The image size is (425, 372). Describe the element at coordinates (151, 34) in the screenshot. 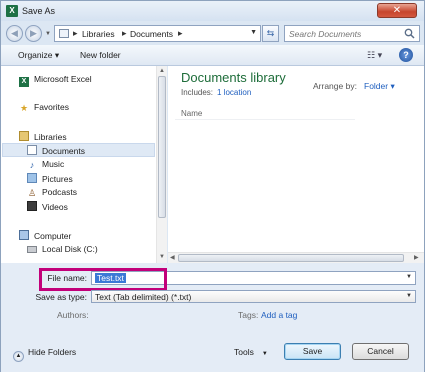

I see `breadcrumb-documents: Documents` at that location.